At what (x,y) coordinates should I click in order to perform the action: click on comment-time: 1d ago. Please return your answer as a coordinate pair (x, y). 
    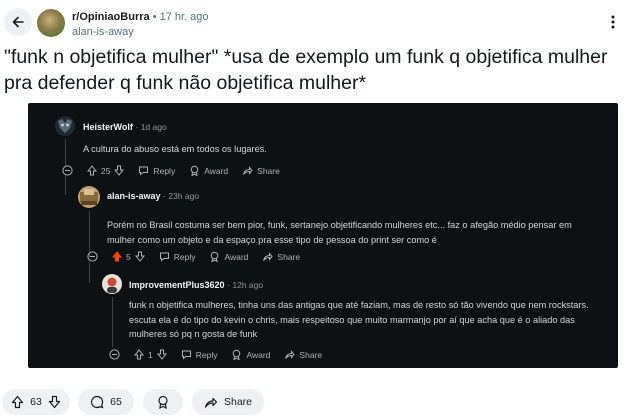
    Looking at the image, I should click on (153, 127).